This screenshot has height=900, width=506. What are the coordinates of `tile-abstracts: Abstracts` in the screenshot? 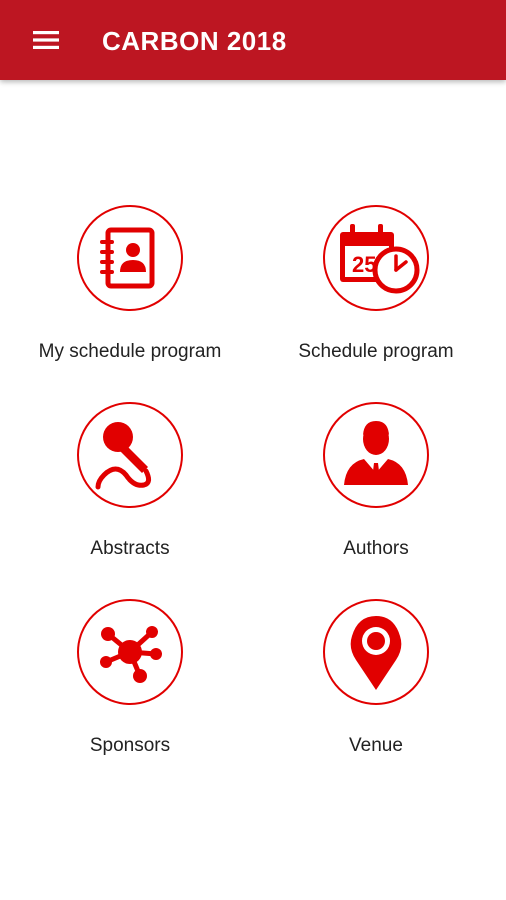 It's located at (130, 491).